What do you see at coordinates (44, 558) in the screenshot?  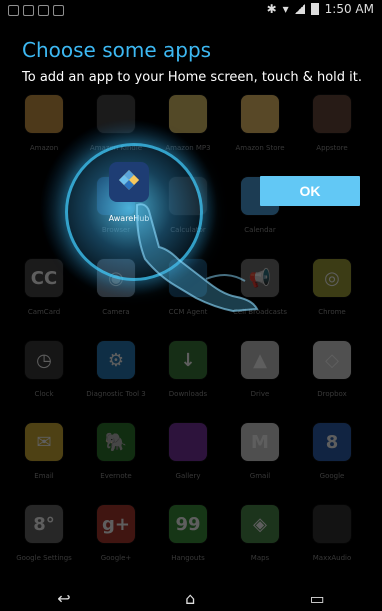 I see `app-label: Google Settings` at bounding box center [44, 558].